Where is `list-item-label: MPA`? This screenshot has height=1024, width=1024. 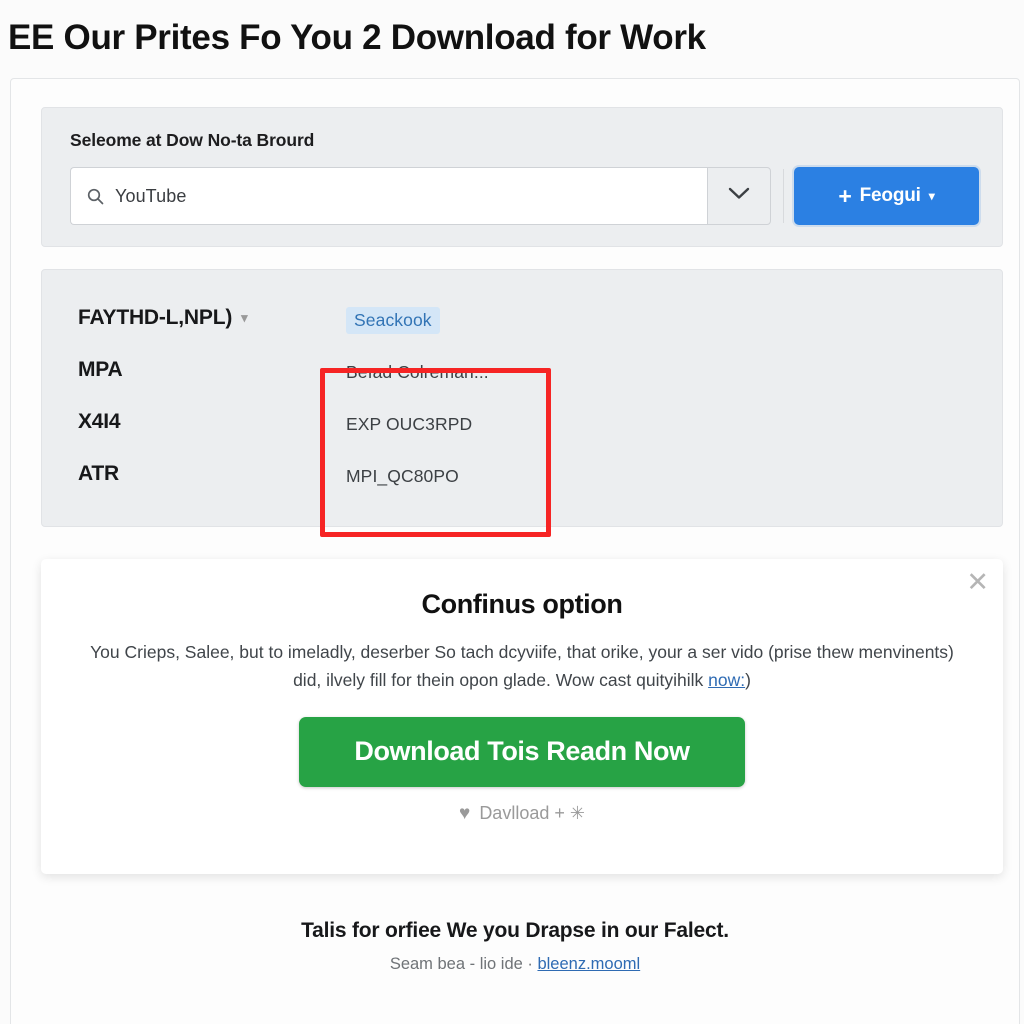 list-item-label: MPA is located at coordinates (100, 369).